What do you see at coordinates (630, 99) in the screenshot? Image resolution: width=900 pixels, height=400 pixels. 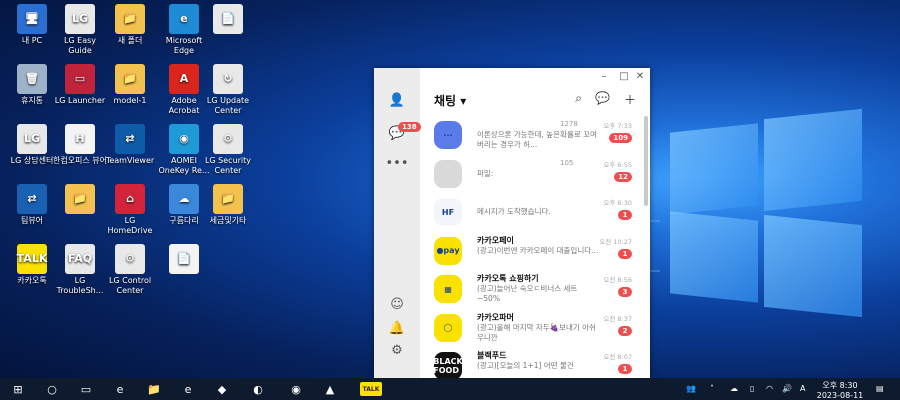 I see `new-chat-icon: ＋` at bounding box center [630, 99].